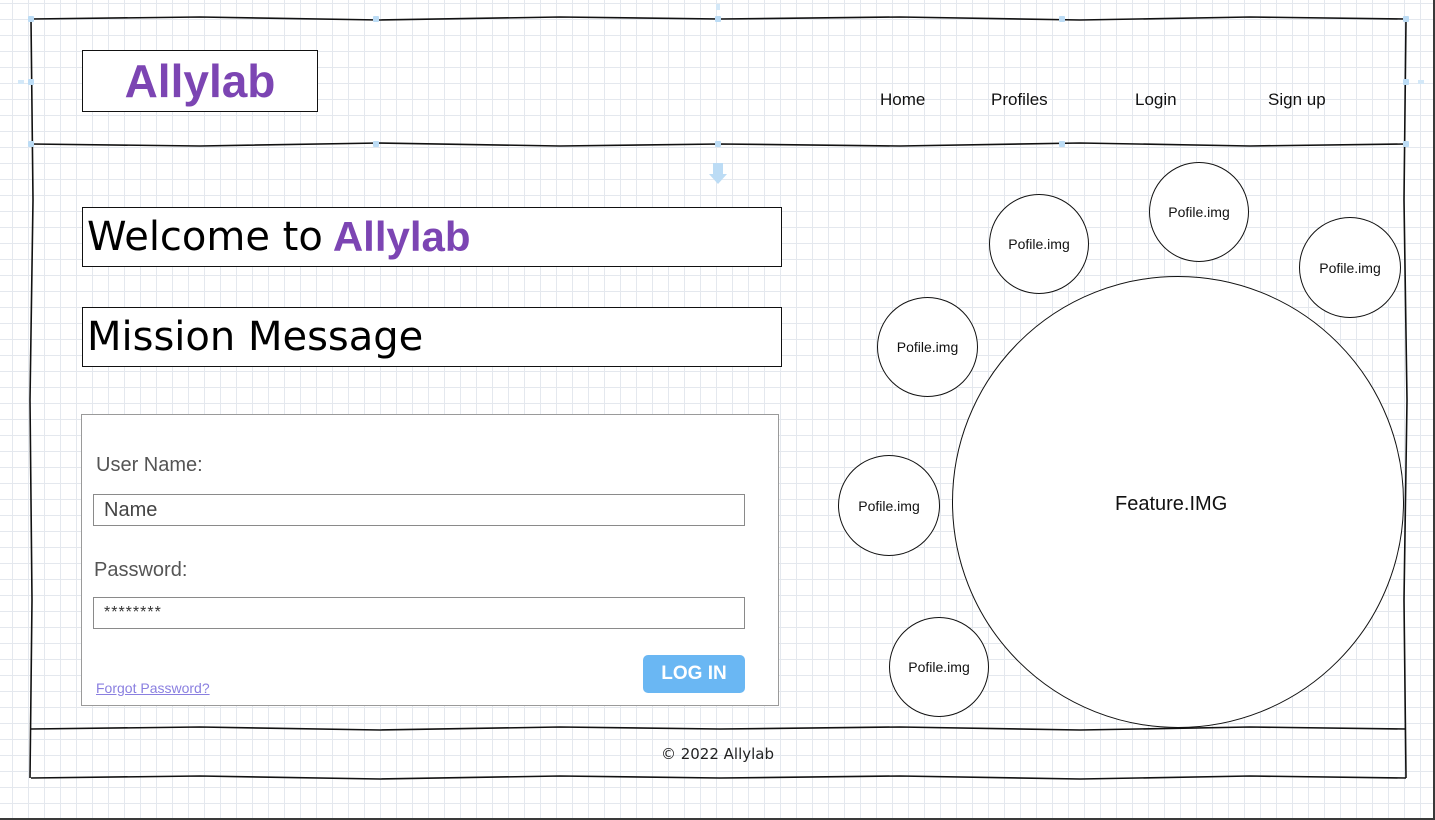  What do you see at coordinates (1297, 100) in the screenshot?
I see `nav-link-signup: Sign up` at bounding box center [1297, 100].